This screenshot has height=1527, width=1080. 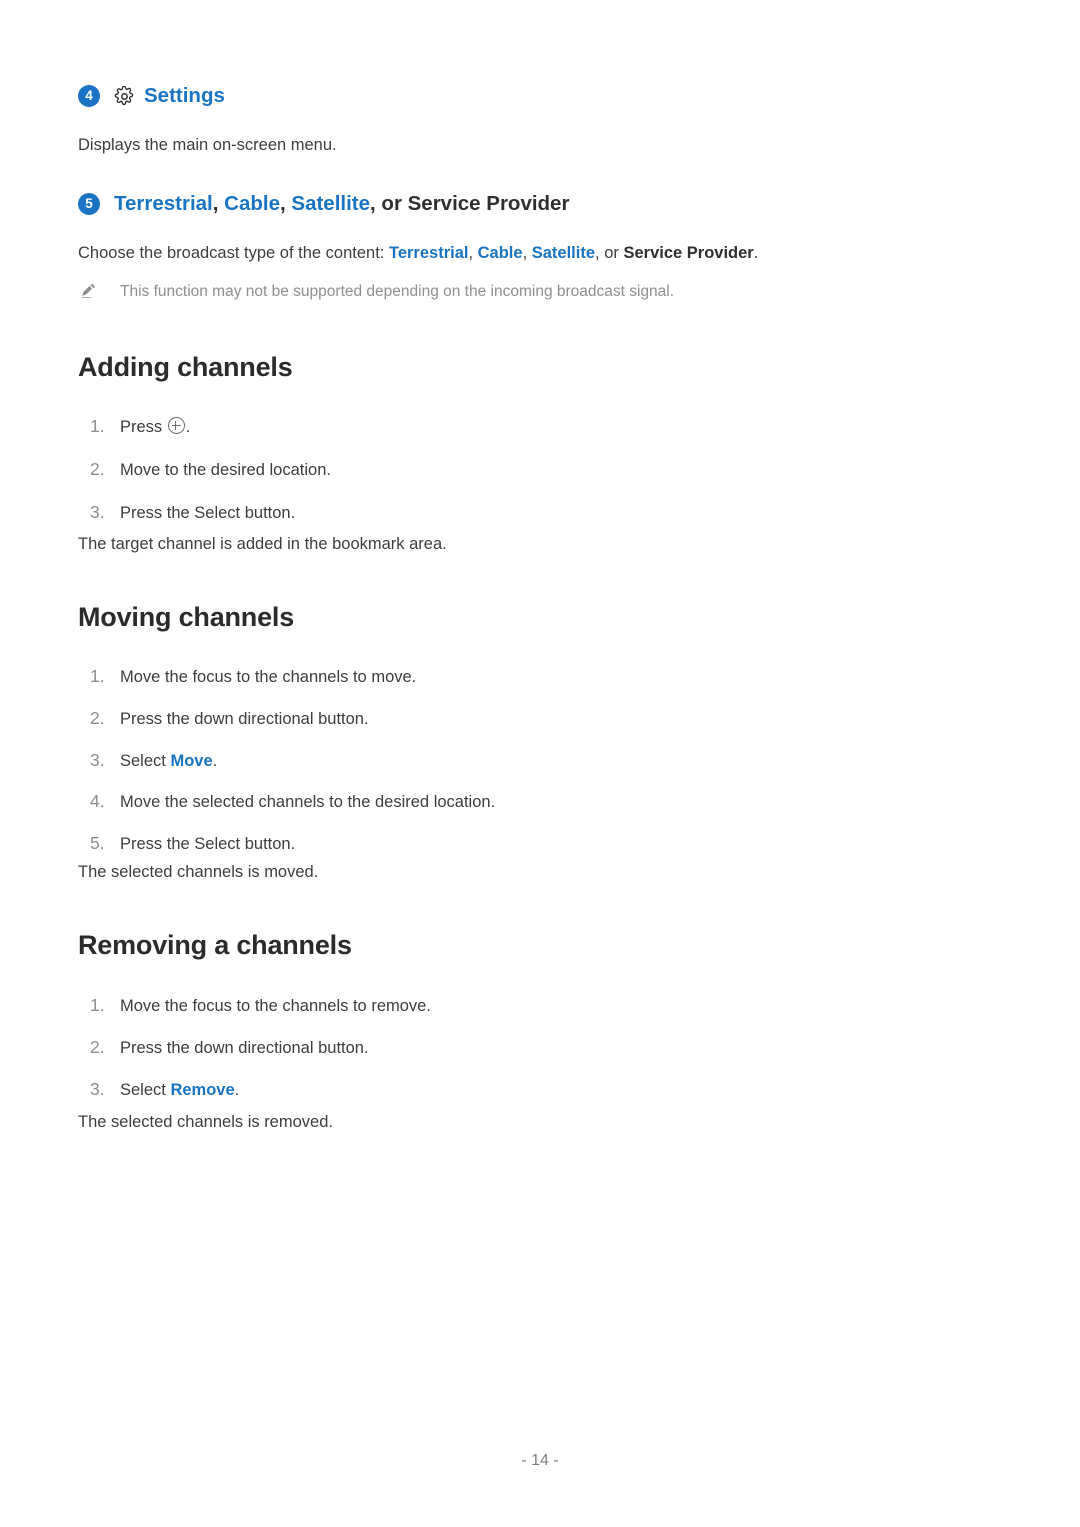 I want to click on term-satellite: Satellite, so click(x=331, y=203).